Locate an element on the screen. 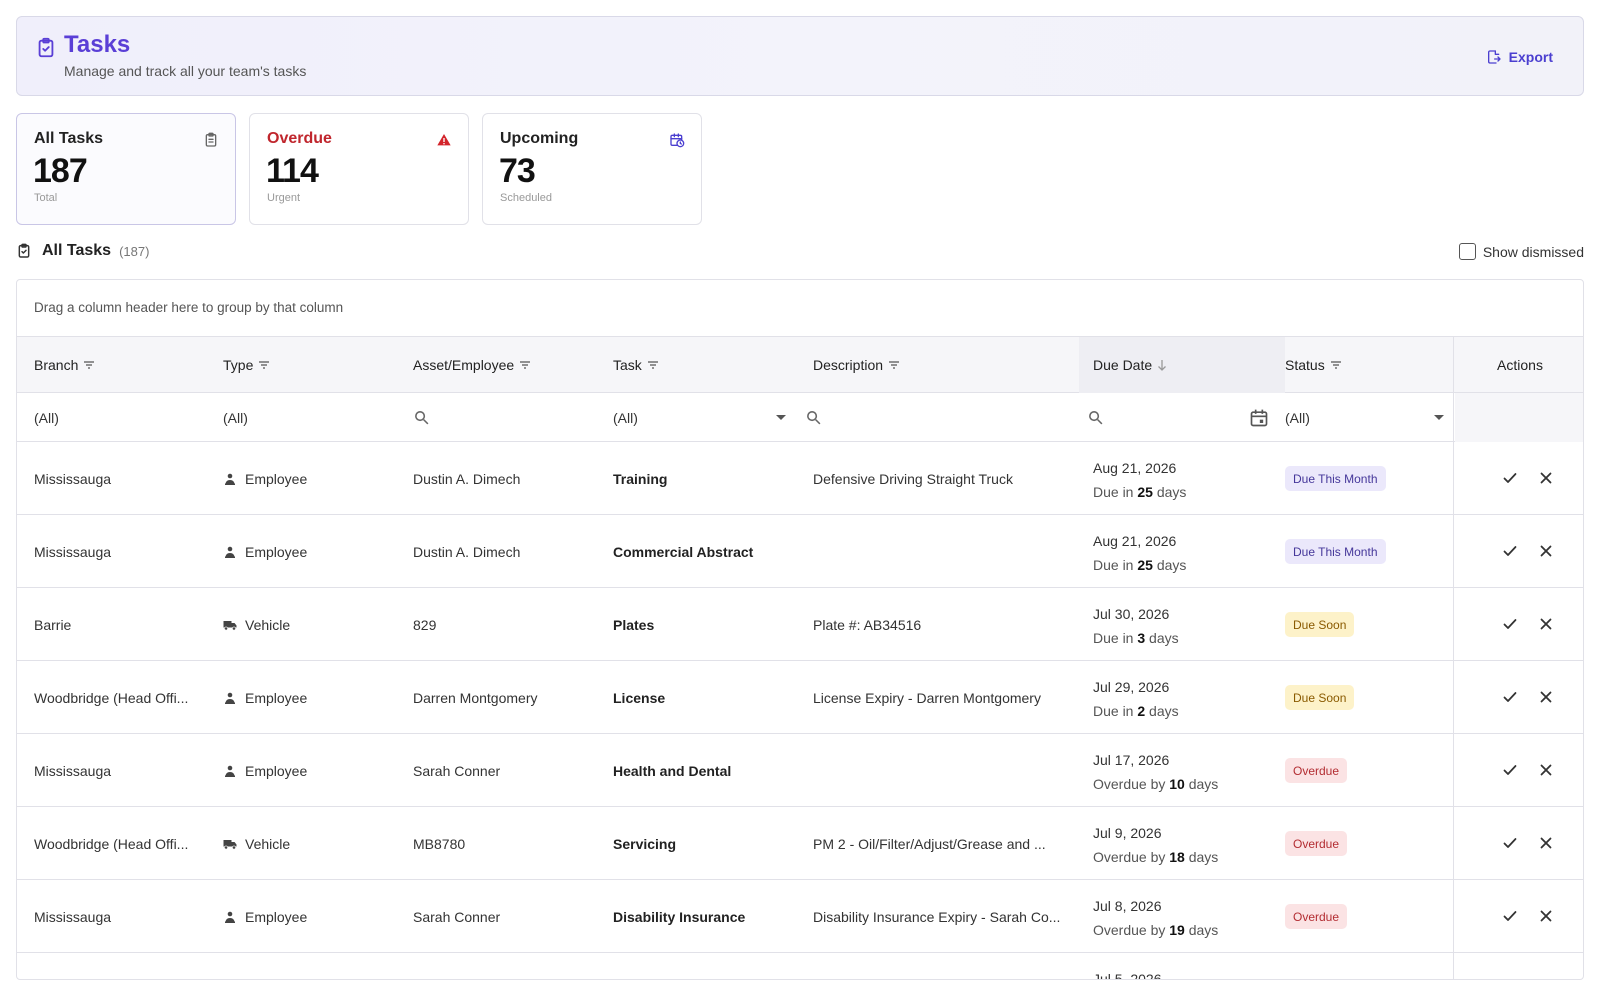 Image resolution: width=1600 pixels, height=1000 pixels. due-date-cell: Jul 30, 2026 Due in 3 days is located at coordinates (1136, 626).